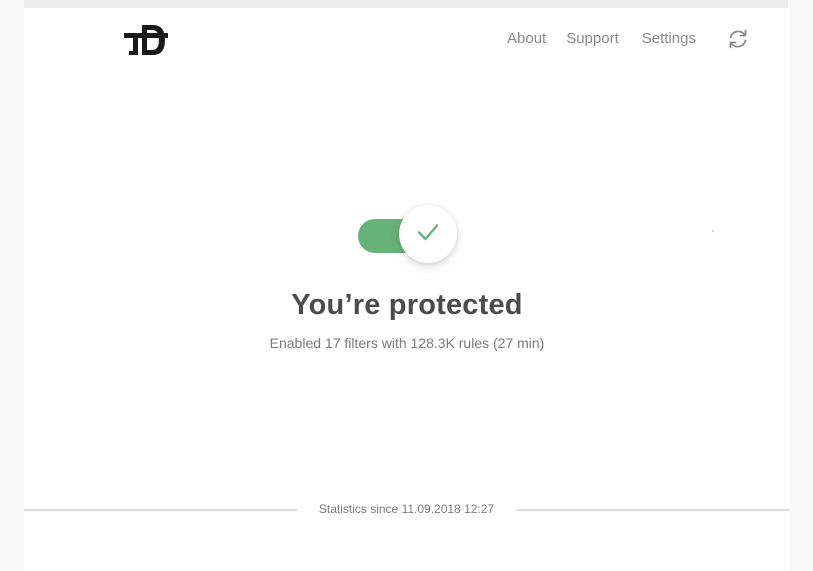 The height and width of the screenshot is (571, 813). Describe the element at coordinates (669, 38) in the screenshot. I see `nav-link-settings: Settings` at that location.